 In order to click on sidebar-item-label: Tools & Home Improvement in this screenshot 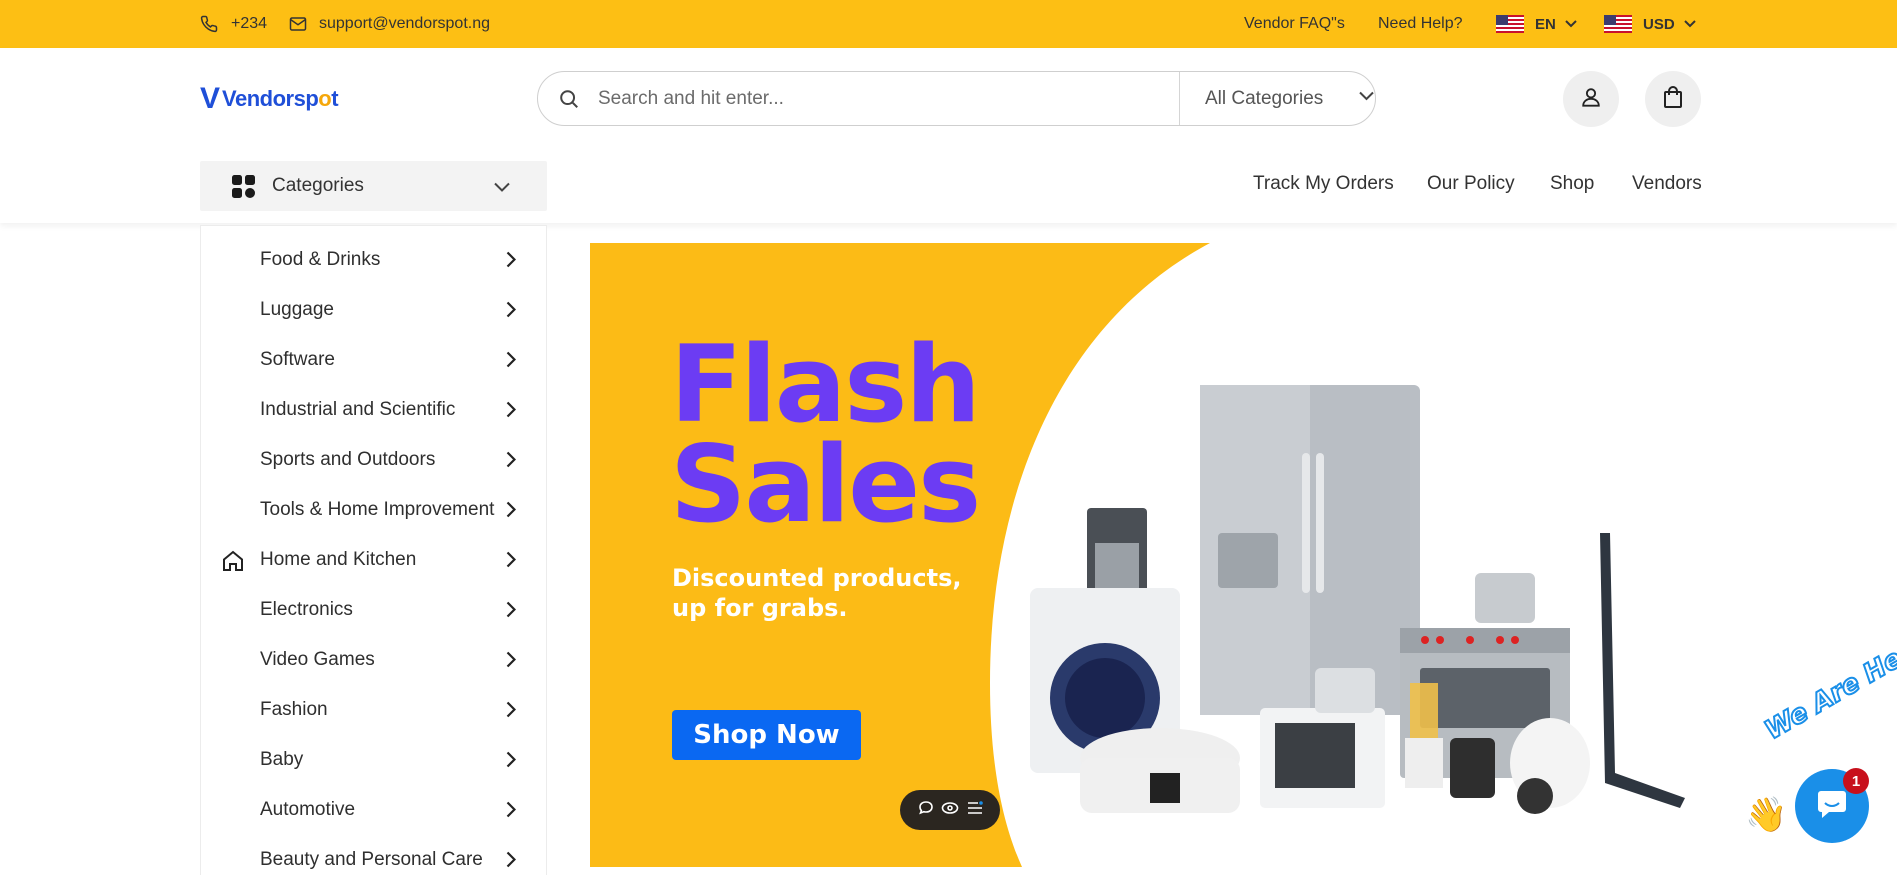, I will do `click(377, 509)`.